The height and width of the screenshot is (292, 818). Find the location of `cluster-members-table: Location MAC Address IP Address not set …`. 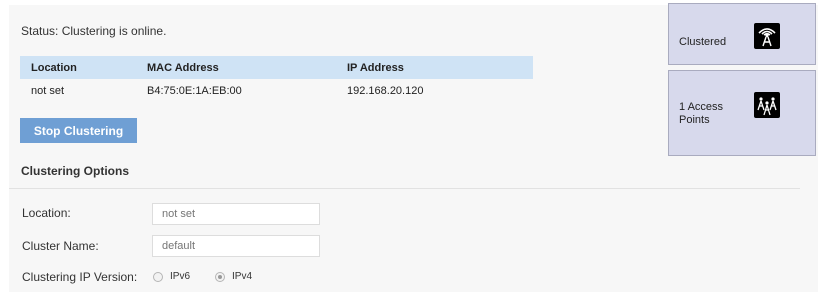

cluster-members-table: Location MAC Address IP Address not set … is located at coordinates (276, 79).